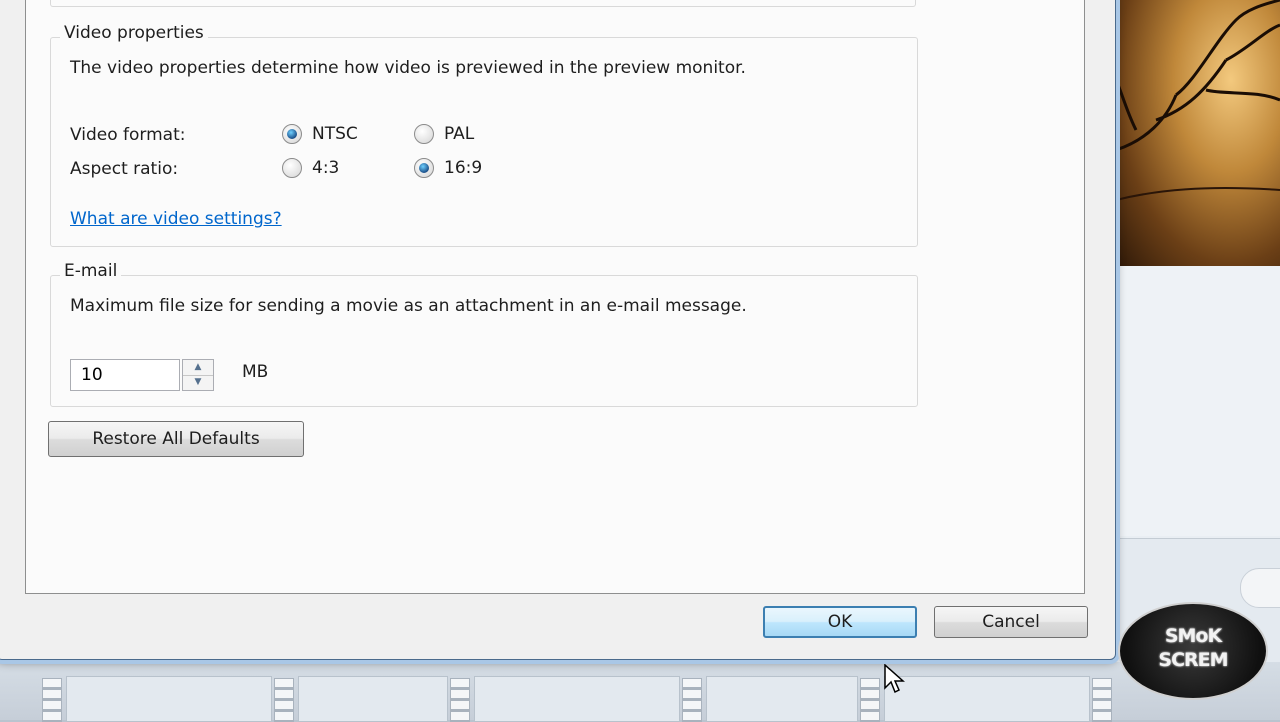  Describe the element at coordinates (176, 439) in the screenshot. I see `restore-all-defaults-button: Restore All Defaults` at that location.